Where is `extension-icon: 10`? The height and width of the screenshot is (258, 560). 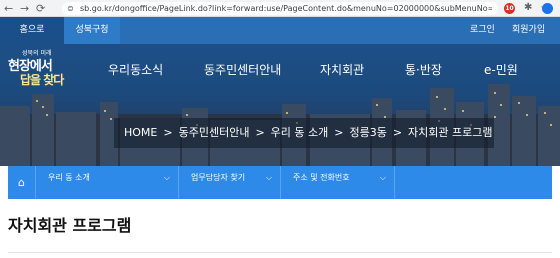
extension-icon: 10 is located at coordinates (509, 8).